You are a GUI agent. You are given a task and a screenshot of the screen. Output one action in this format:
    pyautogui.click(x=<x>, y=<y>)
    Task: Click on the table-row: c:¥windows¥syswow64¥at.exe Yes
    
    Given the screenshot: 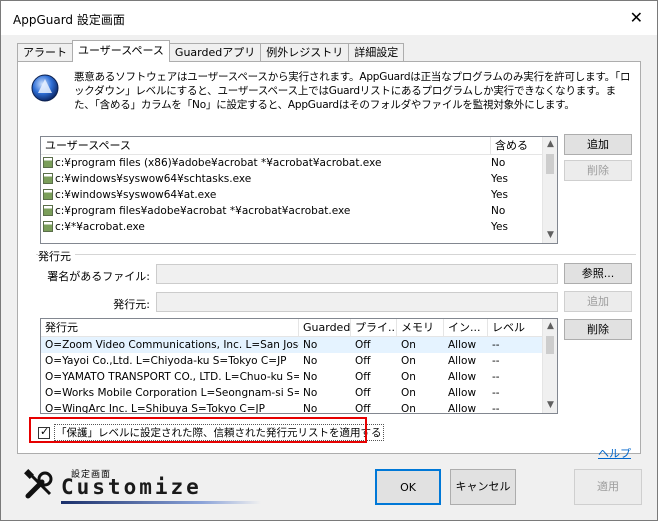 What is the action you would take?
    pyautogui.click(x=299, y=195)
    